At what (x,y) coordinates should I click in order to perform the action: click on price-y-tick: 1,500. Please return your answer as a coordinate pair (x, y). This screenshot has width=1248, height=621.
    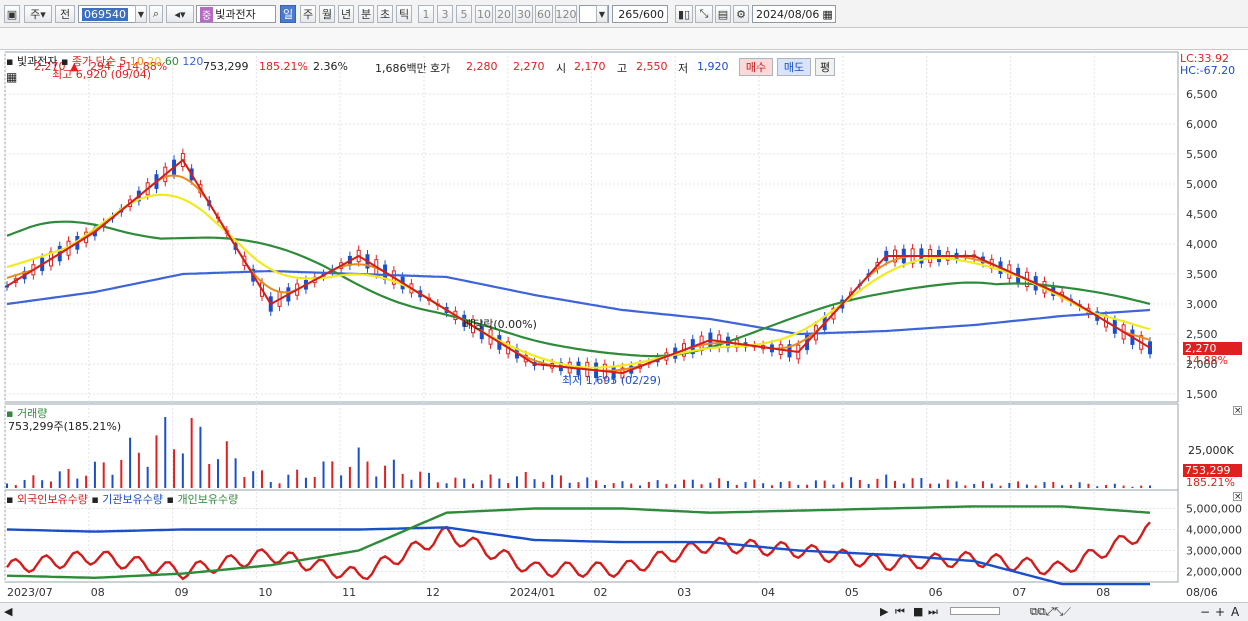
    Looking at the image, I should click on (1202, 394).